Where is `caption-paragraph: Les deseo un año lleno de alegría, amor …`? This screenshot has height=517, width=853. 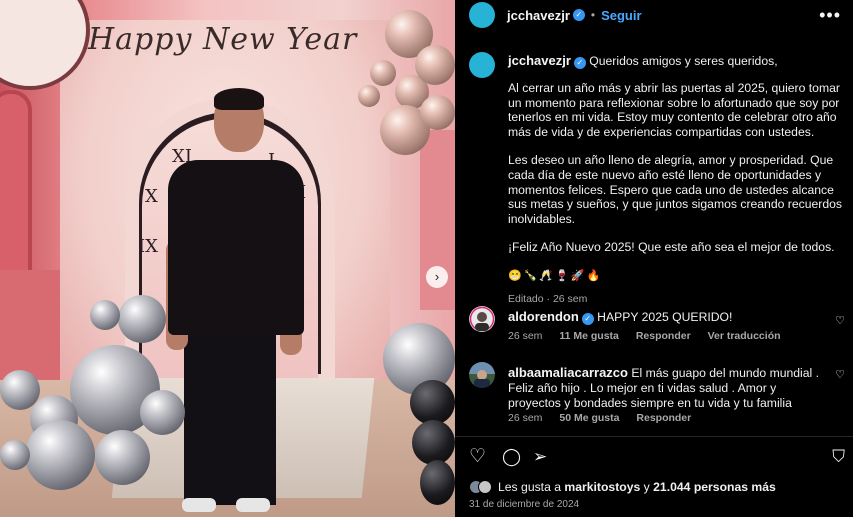 caption-paragraph: Les deseo un año lleno de alegría, amor … is located at coordinates (675, 189).